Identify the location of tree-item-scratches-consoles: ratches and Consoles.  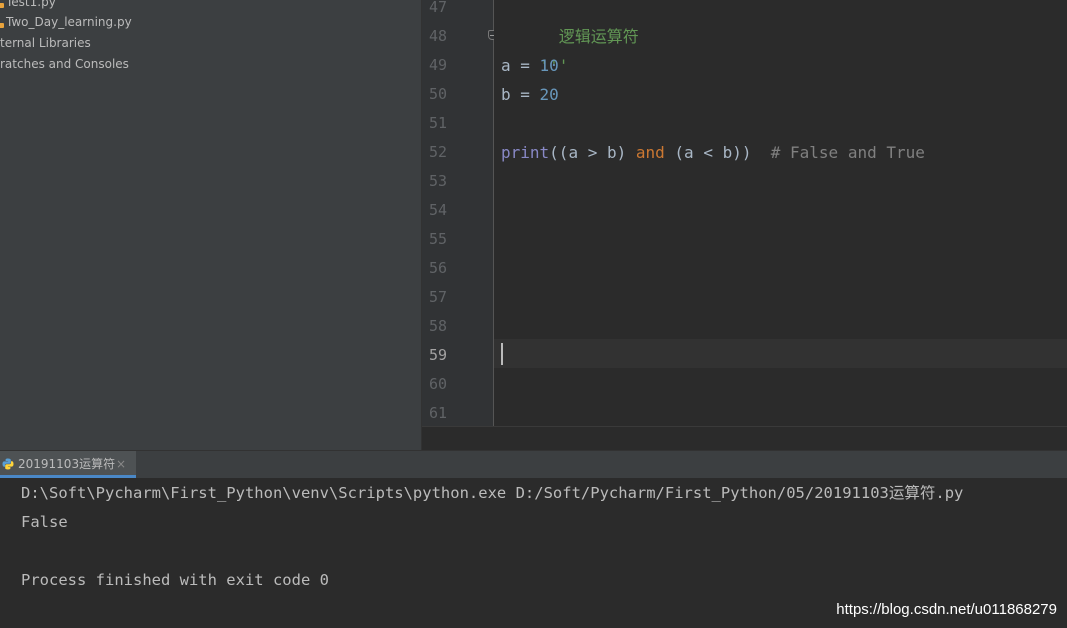
(64, 64).